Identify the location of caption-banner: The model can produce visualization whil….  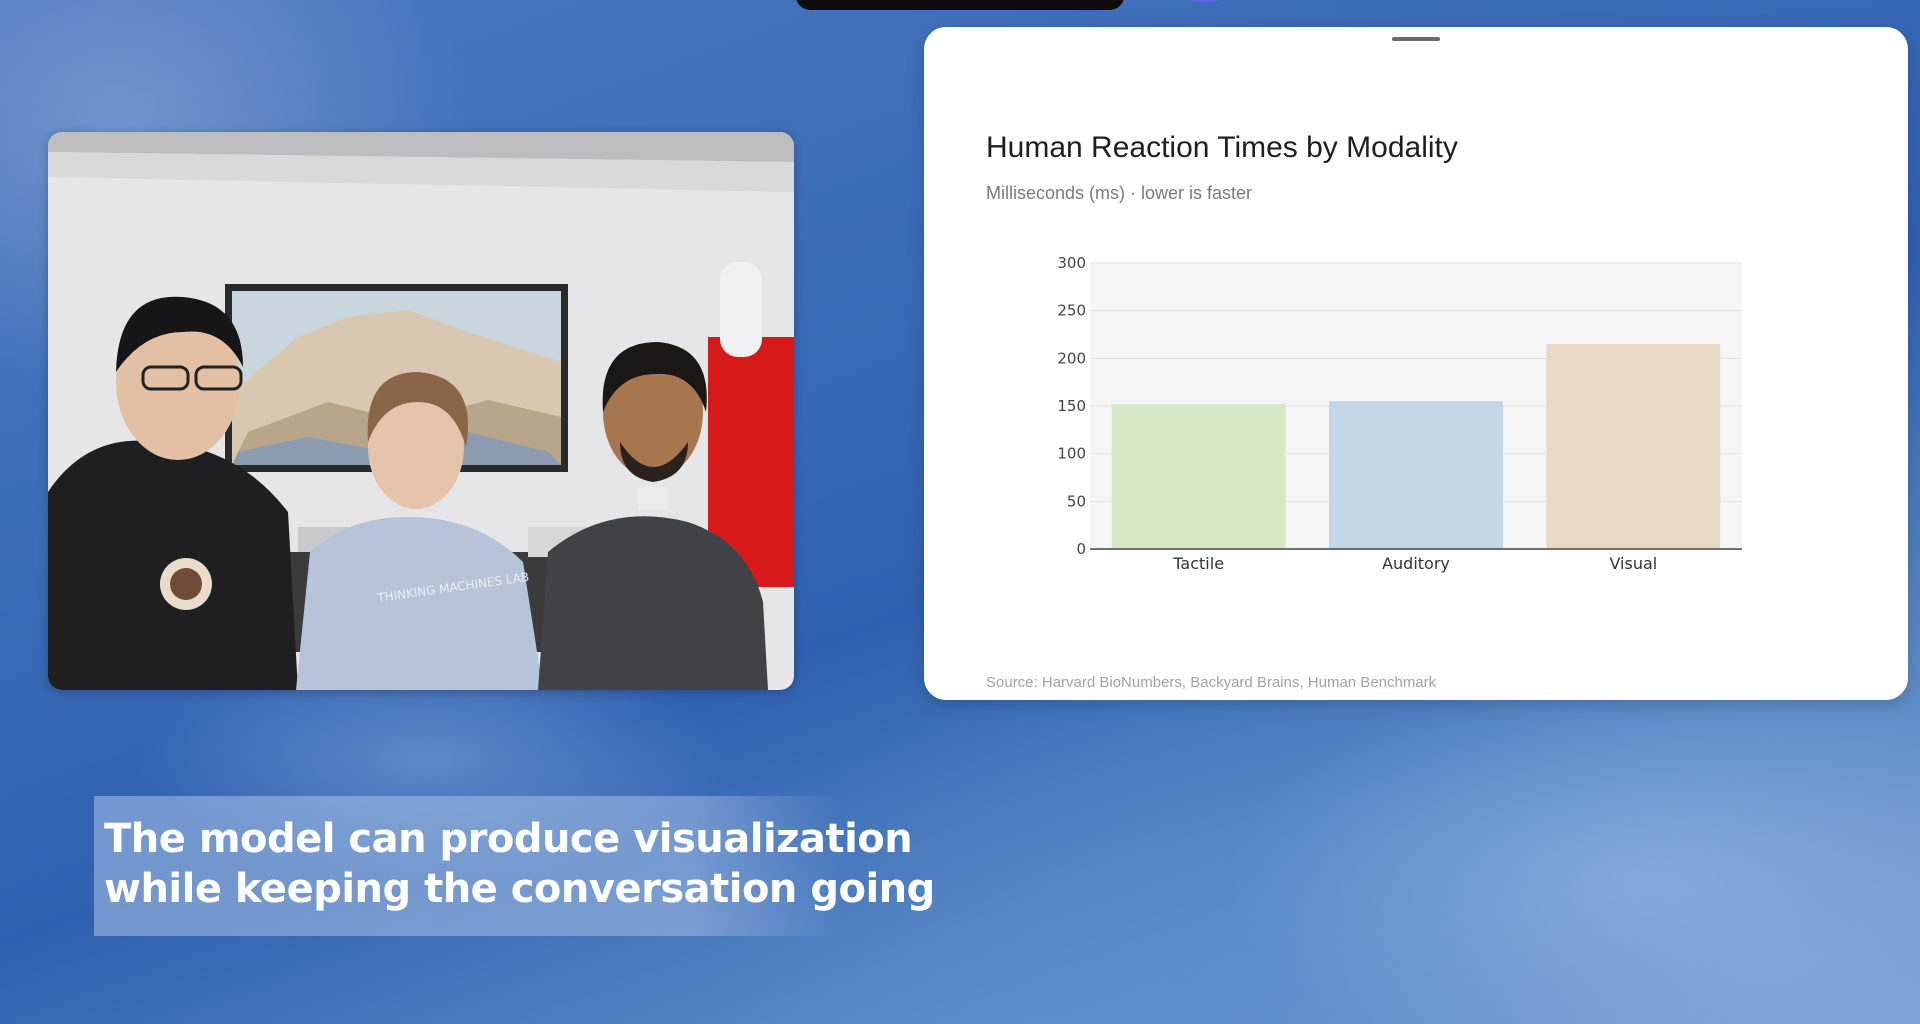
(514, 866).